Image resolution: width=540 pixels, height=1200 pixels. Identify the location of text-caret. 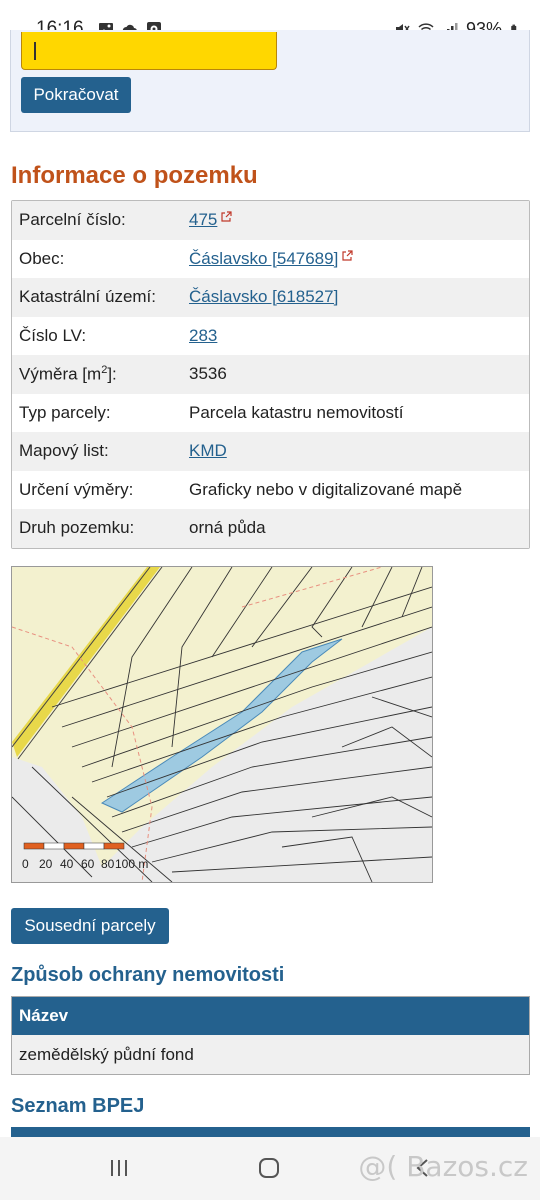
(35, 51).